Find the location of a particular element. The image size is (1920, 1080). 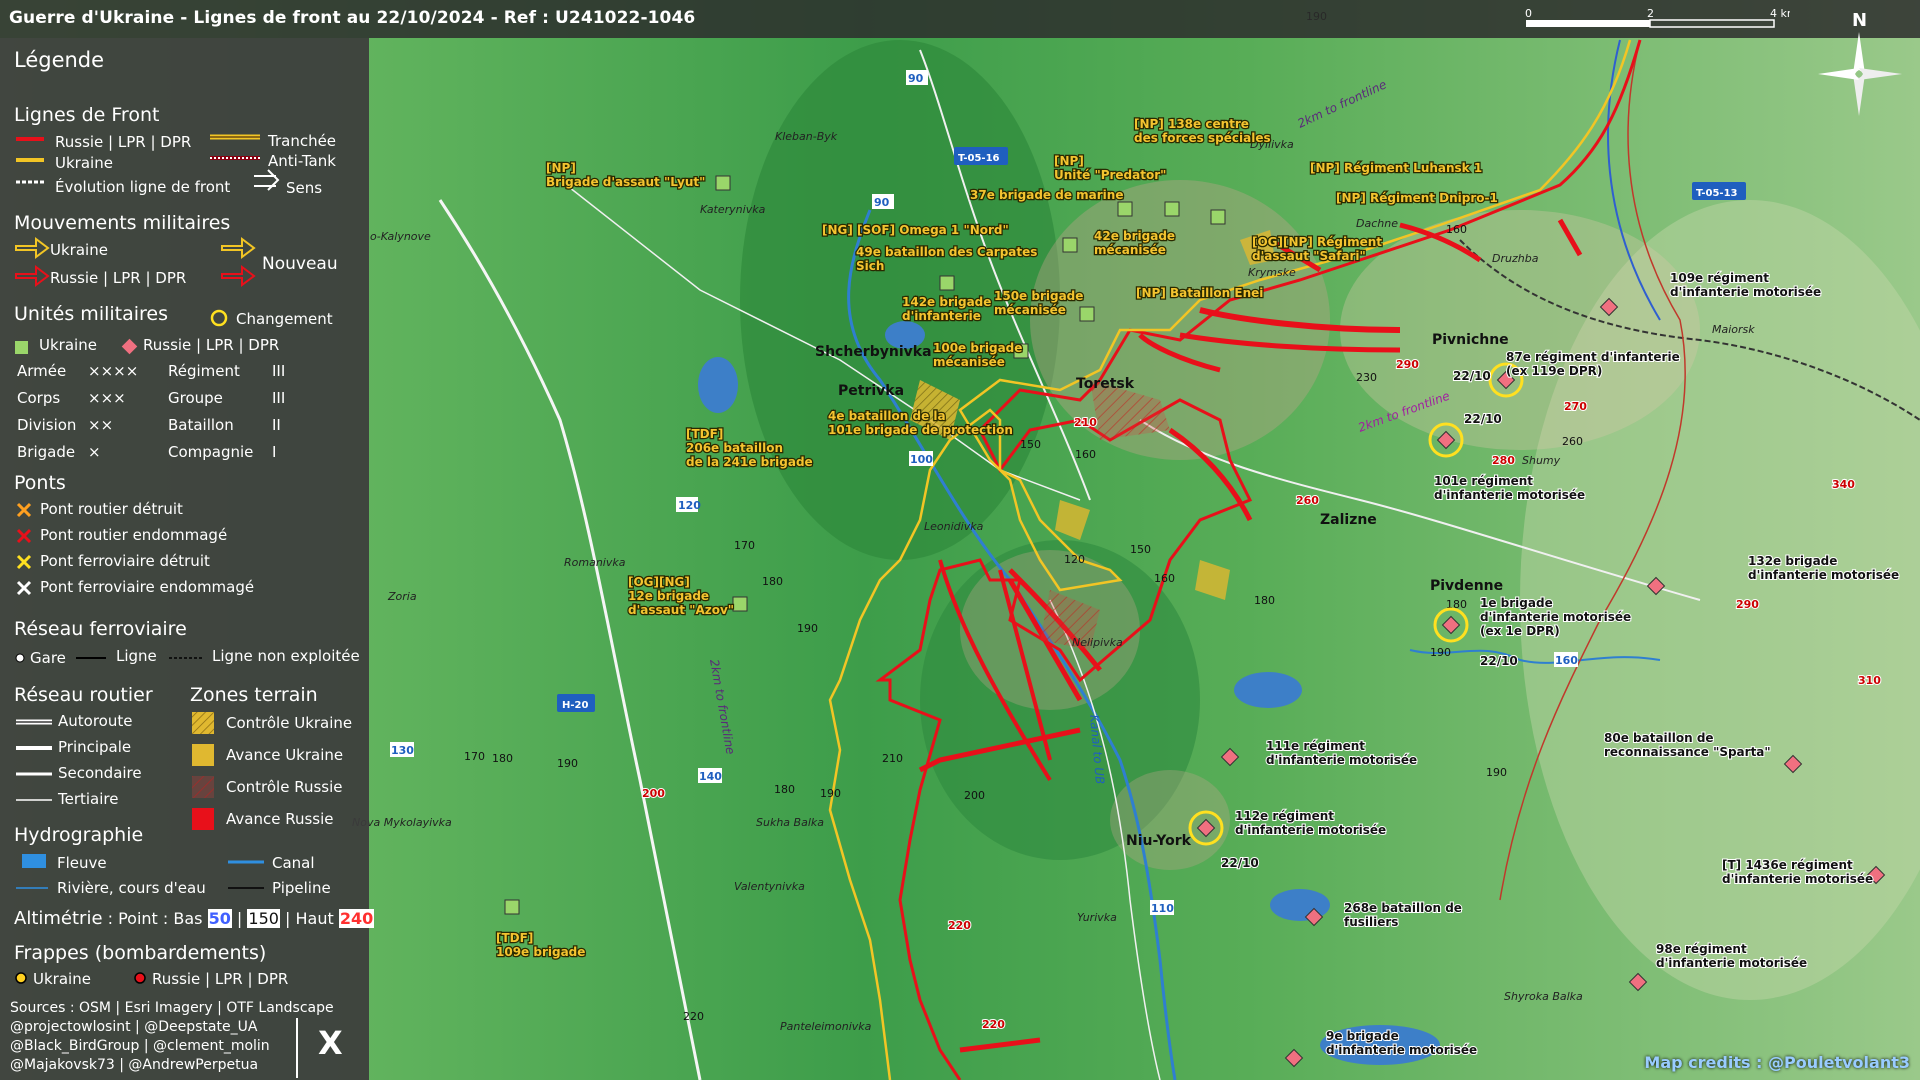

unit-size-a: Division is located at coordinates (47, 425).